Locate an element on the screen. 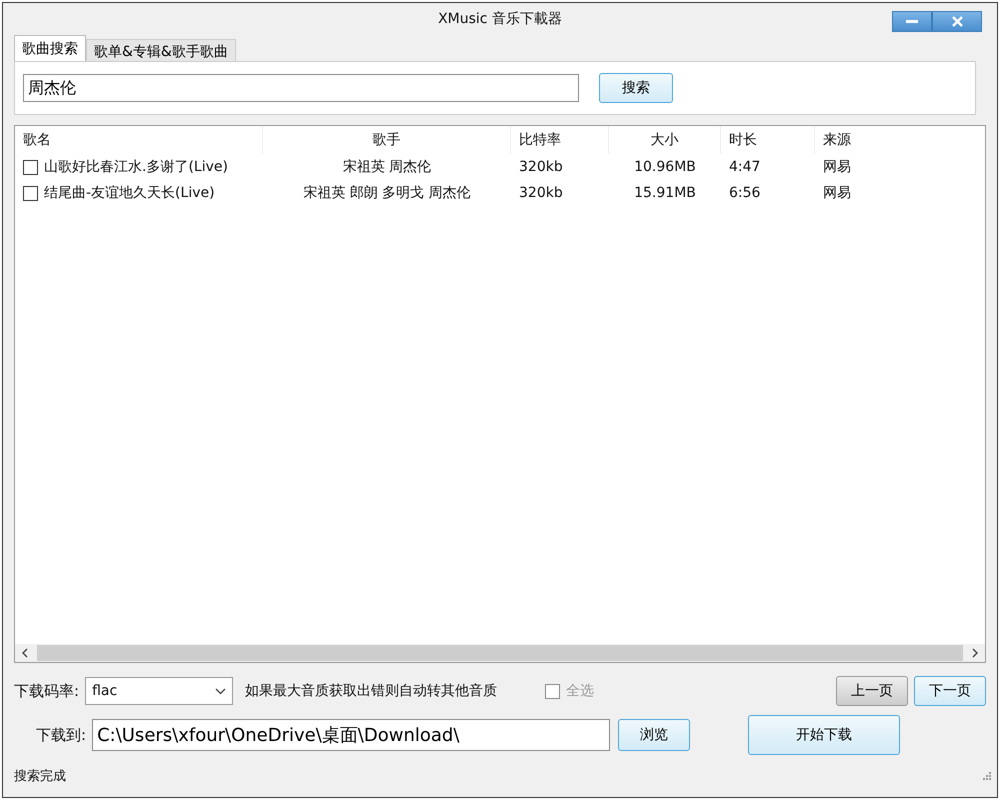 The width and height of the screenshot is (1000, 800). scroll-left-icon is located at coordinates (25, 653).